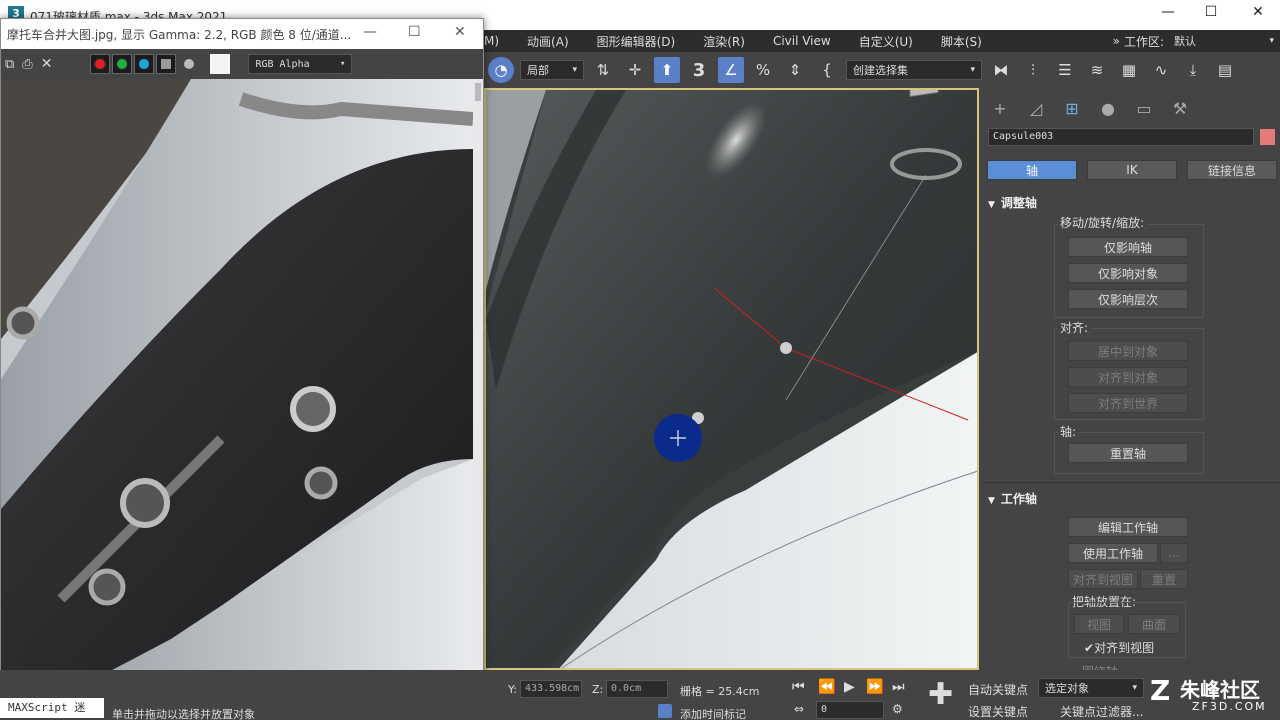 The height and width of the screenshot is (720, 1280). Describe the element at coordinates (1224, 41) in the screenshot. I see `workspace-dropdown: 默认 ▾` at that location.